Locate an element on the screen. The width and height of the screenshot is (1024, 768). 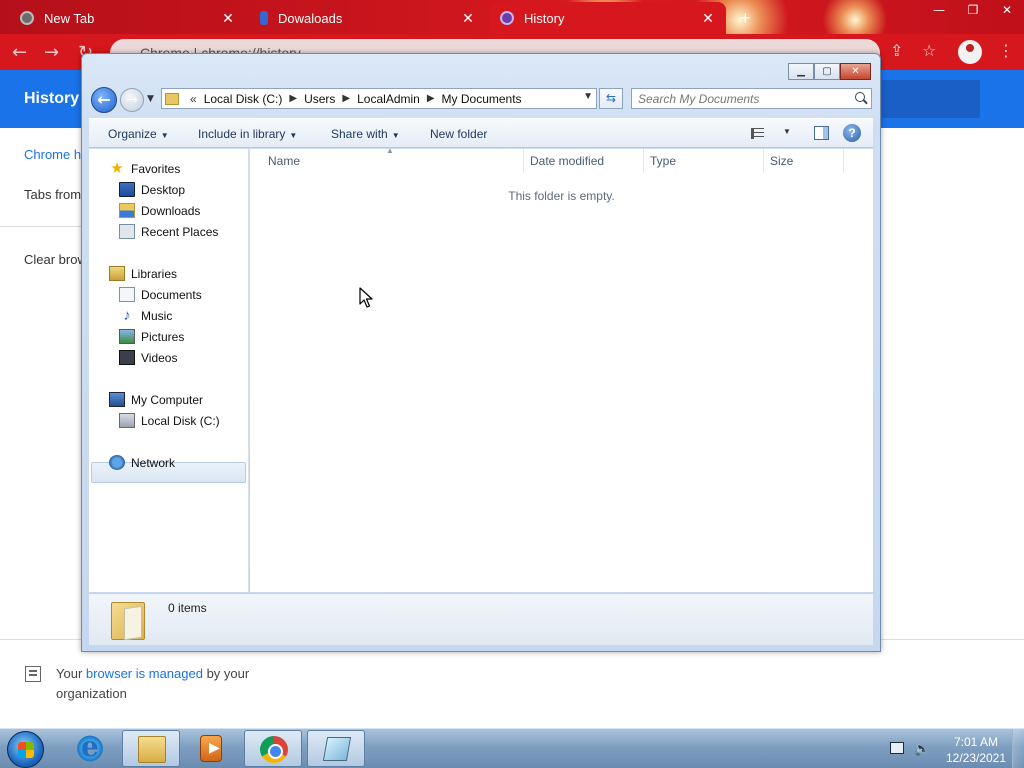
star-icon: ★ is located at coordinates (117, 168).